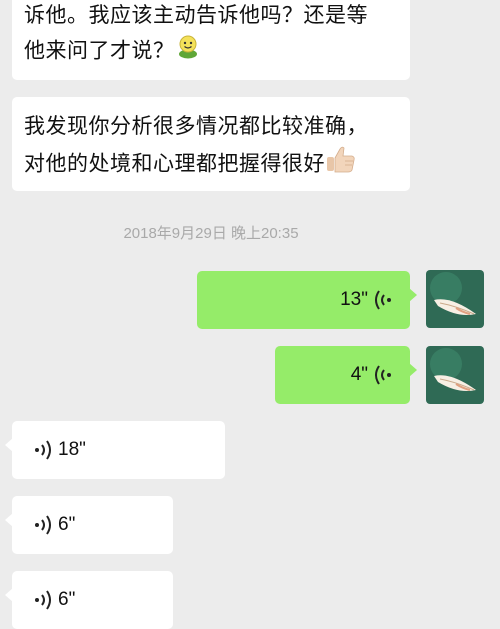 This screenshot has height=629, width=500. Describe the element at coordinates (196, 15) in the screenshot. I see `message-text-line: 诉他。我应该主动告诉他吗？还是等` at that location.